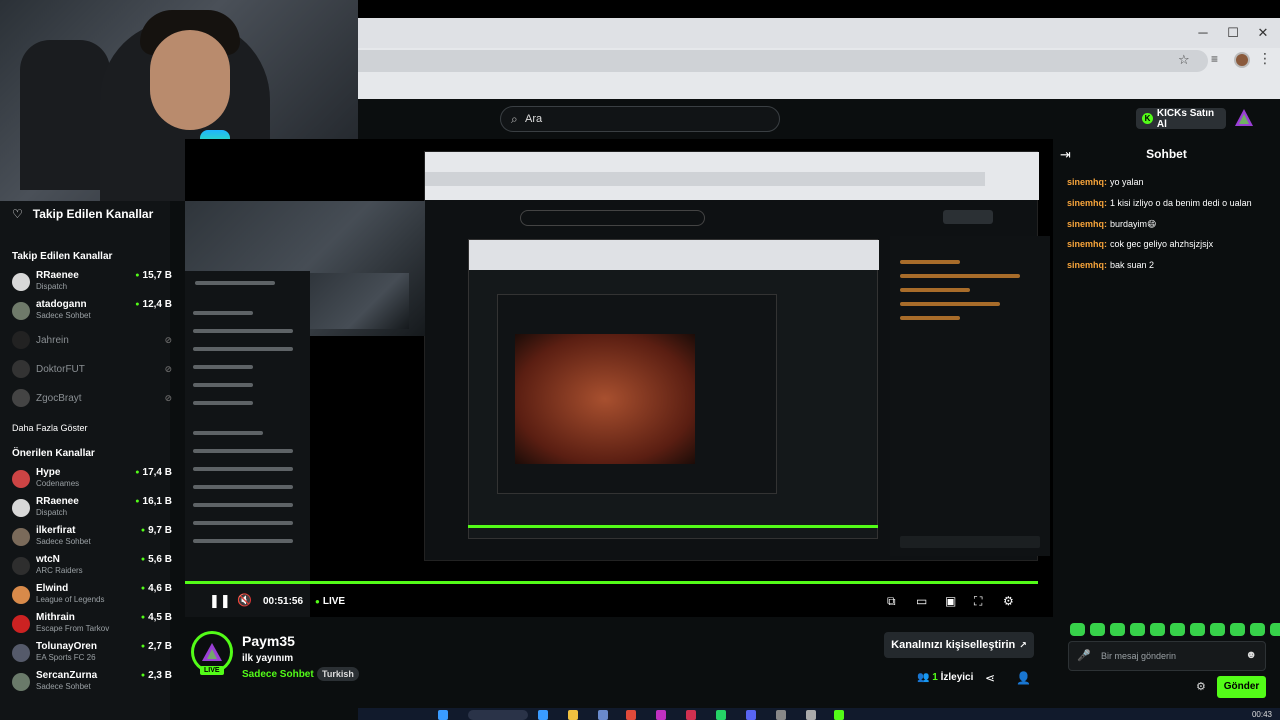  What do you see at coordinates (640, 119) in the screenshot?
I see `search-input: ⌕ Ara` at bounding box center [640, 119].